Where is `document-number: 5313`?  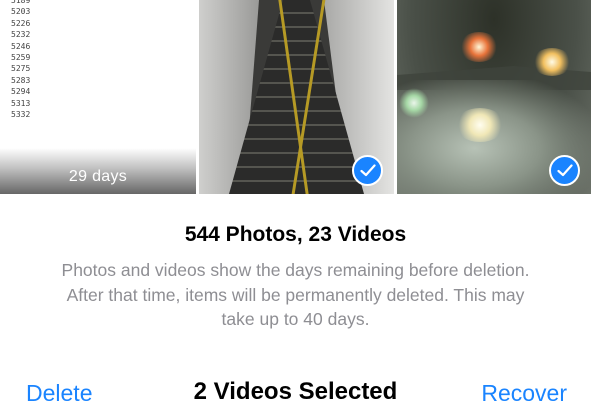
document-number: 5313 is located at coordinates (21, 103).